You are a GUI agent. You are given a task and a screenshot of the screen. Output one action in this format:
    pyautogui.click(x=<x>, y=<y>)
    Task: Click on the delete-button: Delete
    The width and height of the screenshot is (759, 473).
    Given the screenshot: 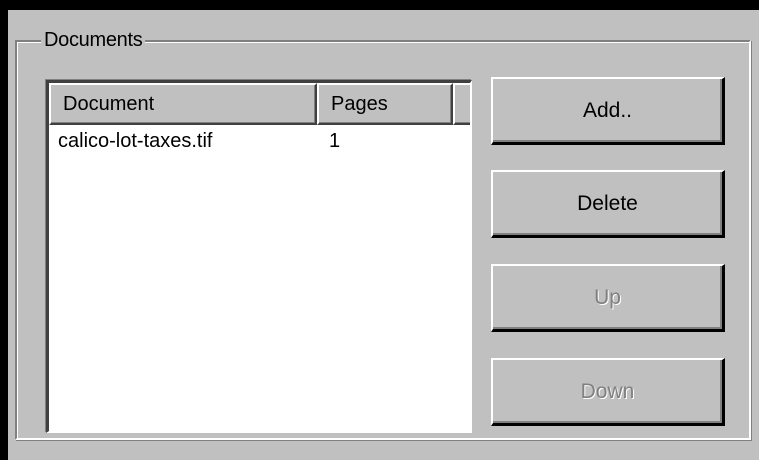 What is the action you would take?
    pyautogui.click(x=608, y=204)
    